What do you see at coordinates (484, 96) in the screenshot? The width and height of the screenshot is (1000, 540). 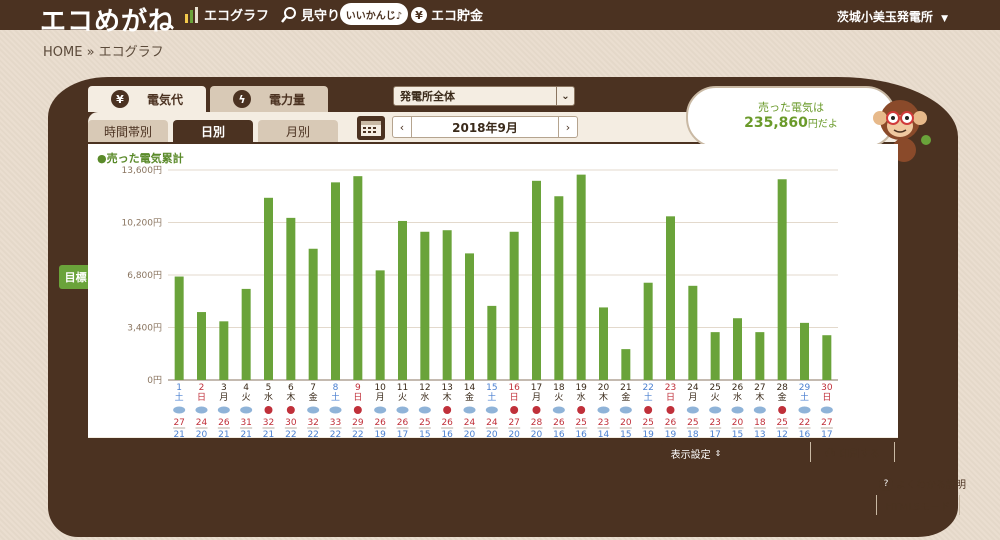 I see `scope-select: 発電所全体 ⌄` at bounding box center [484, 96].